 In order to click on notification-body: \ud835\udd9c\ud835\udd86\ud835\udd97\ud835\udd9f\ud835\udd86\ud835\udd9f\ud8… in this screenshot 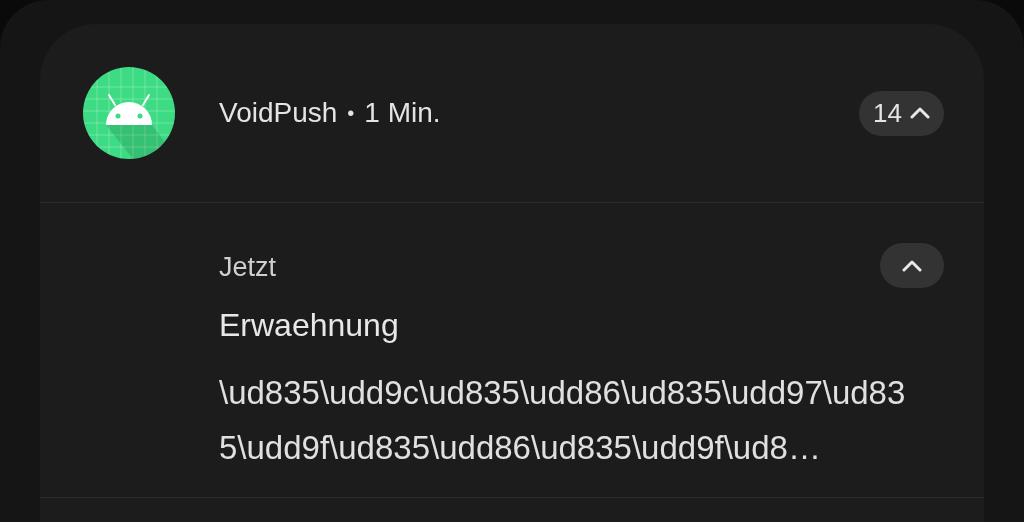, I will do `click(563, 420)`.